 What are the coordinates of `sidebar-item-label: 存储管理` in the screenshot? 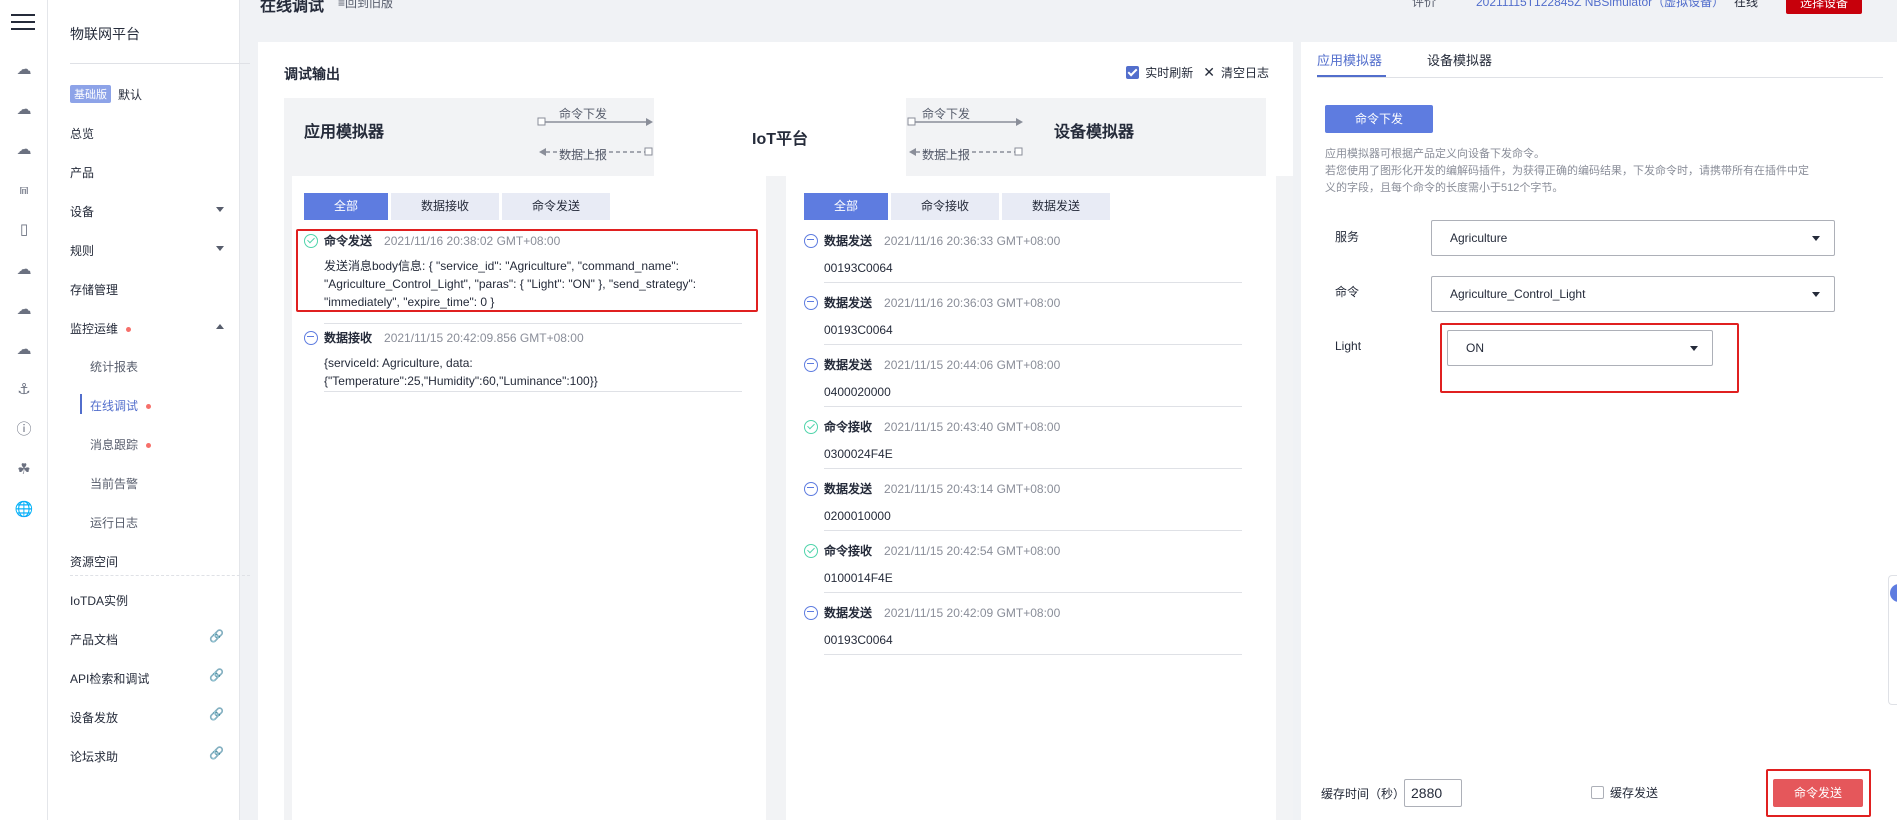 It's located at (94, 290).